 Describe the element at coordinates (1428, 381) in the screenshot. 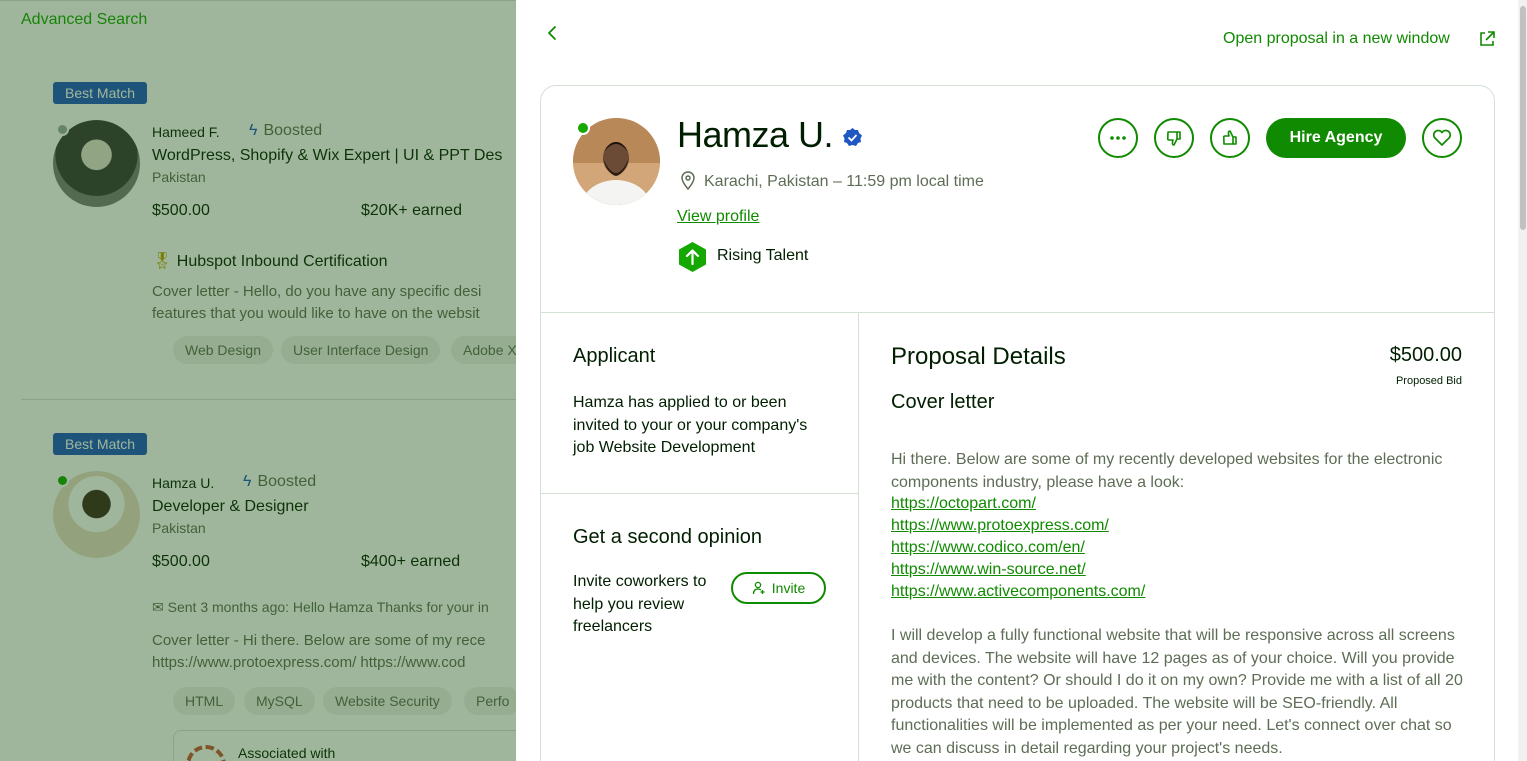

I see `proposed-bid-label: Proposed Bid` at that location.